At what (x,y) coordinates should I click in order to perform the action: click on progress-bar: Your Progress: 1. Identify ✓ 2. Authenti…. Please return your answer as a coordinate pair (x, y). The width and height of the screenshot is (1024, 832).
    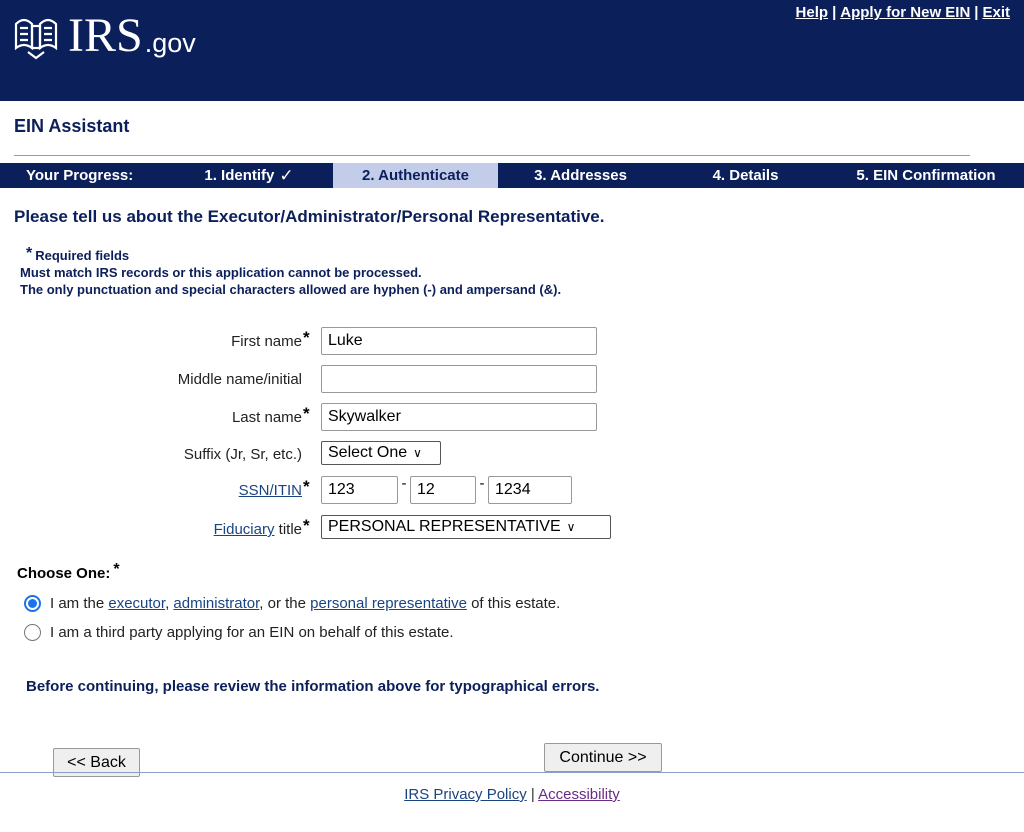
    Looking at the image, I should click on (512, 175).